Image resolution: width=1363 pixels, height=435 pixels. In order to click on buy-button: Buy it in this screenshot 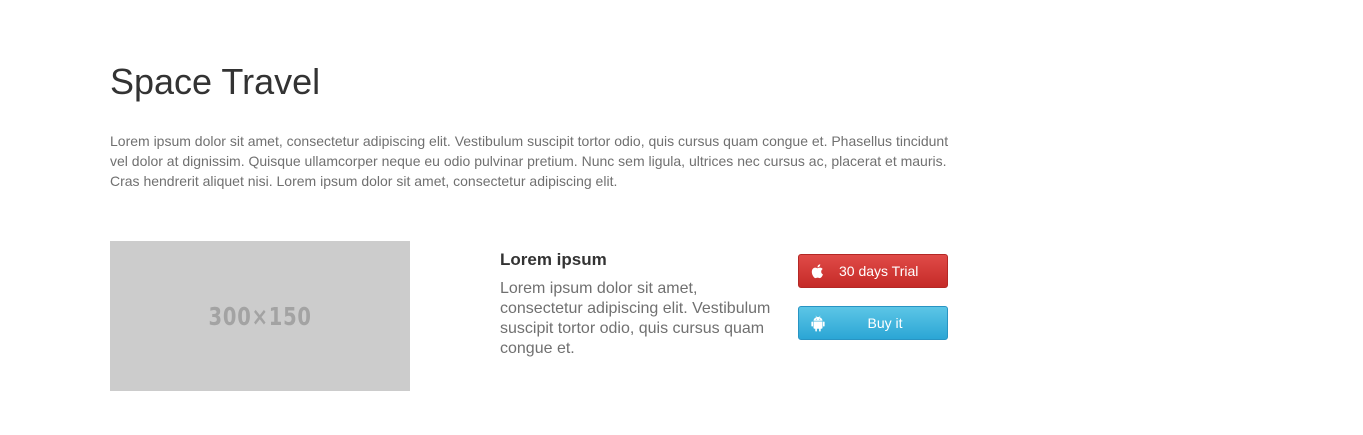, I will do `click(873, 323)`.